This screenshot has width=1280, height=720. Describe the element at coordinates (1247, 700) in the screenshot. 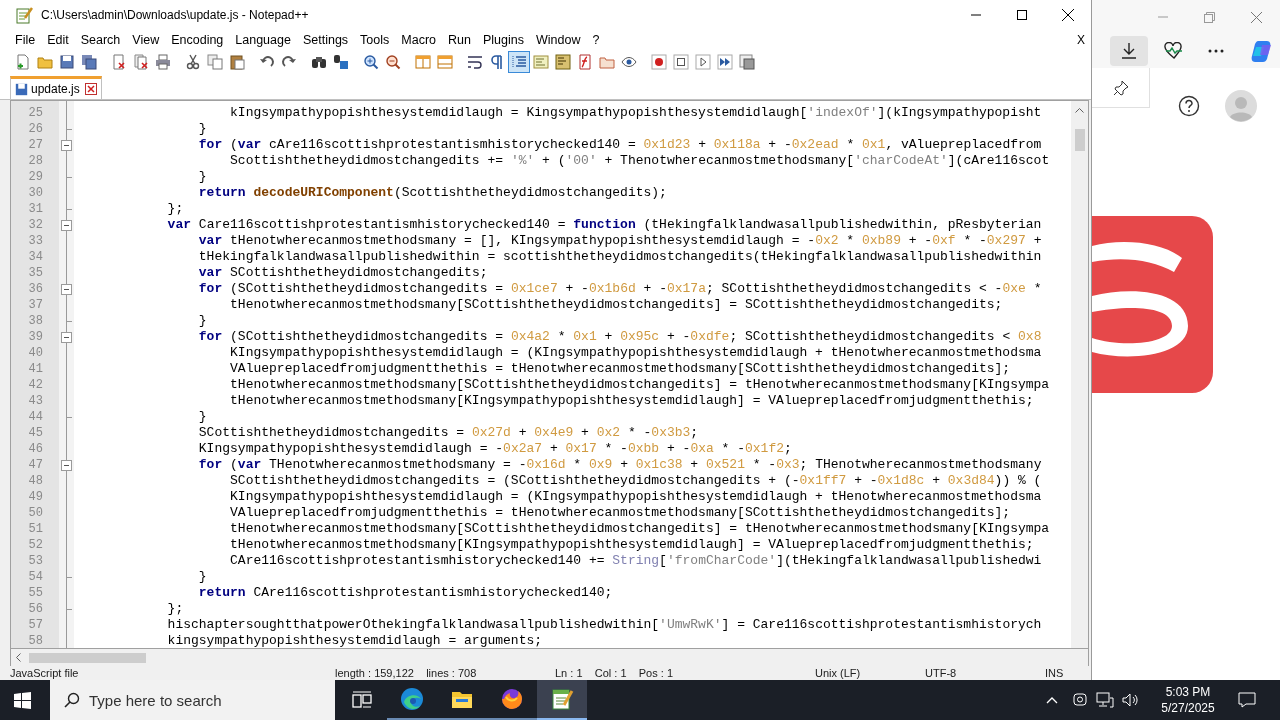

I see `notification-icon` at that location.